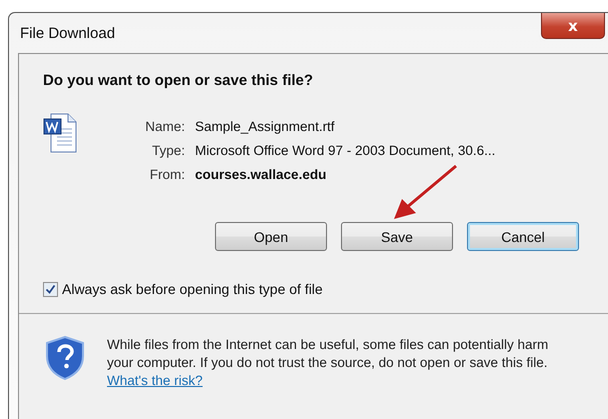 The image size is (608, 419). I want to click on checkbox, so click(50, 289).